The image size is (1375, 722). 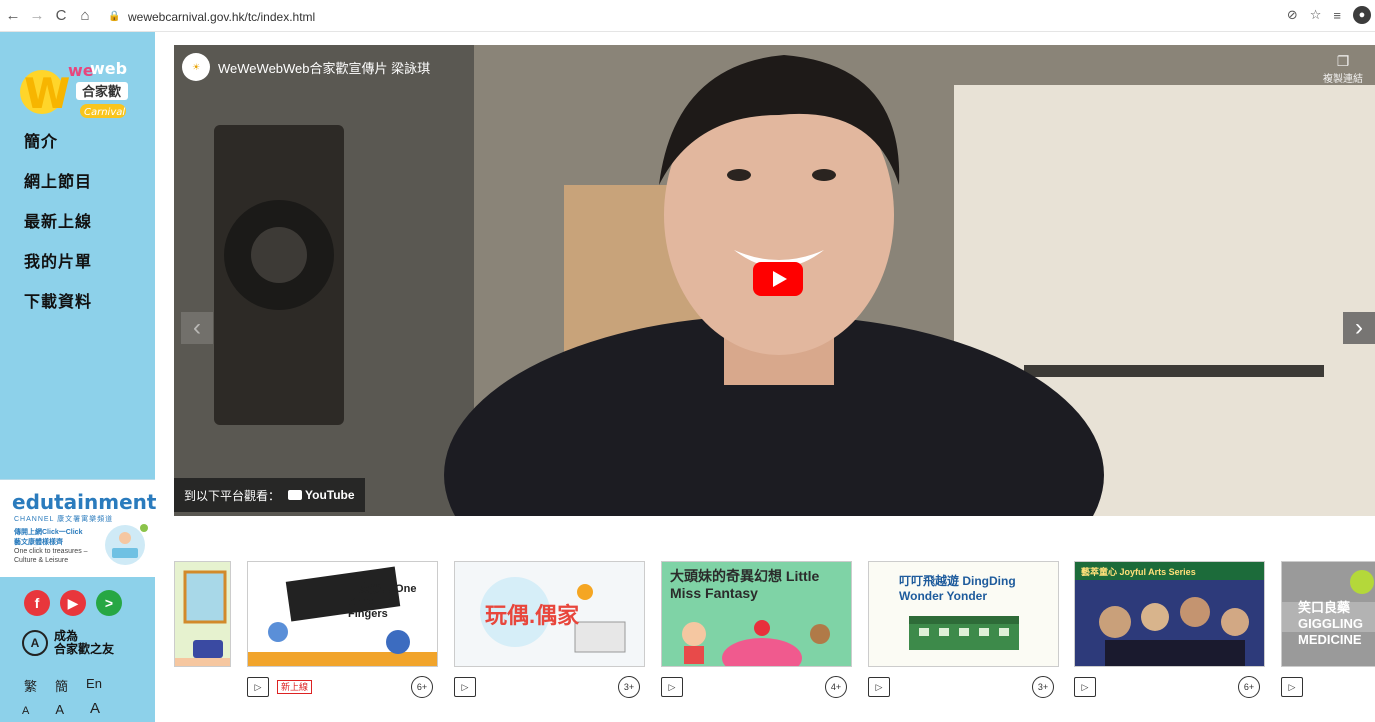 I want to click on video-title-bar: ☀ WeWeWebWeb合家歡宣傳片 梁詠琪, so click(x=306, y=67).